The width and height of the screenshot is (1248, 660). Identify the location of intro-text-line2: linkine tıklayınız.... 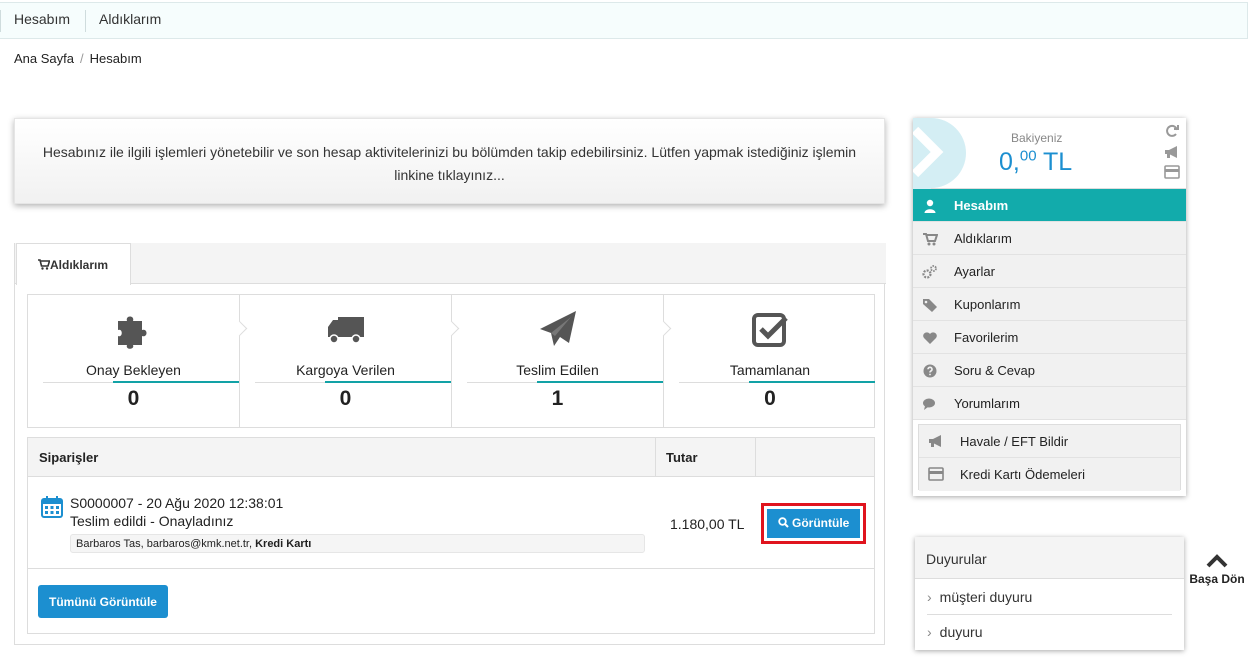
(449, 175).